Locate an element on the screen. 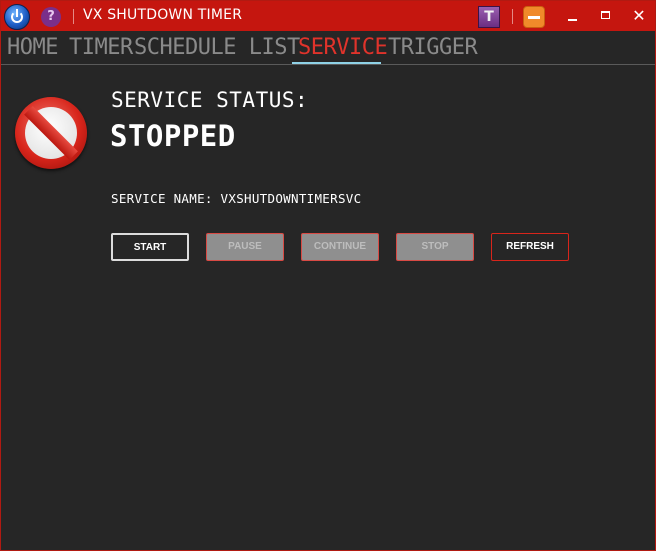  help-icon: ? is located at coordinates (51, 17).